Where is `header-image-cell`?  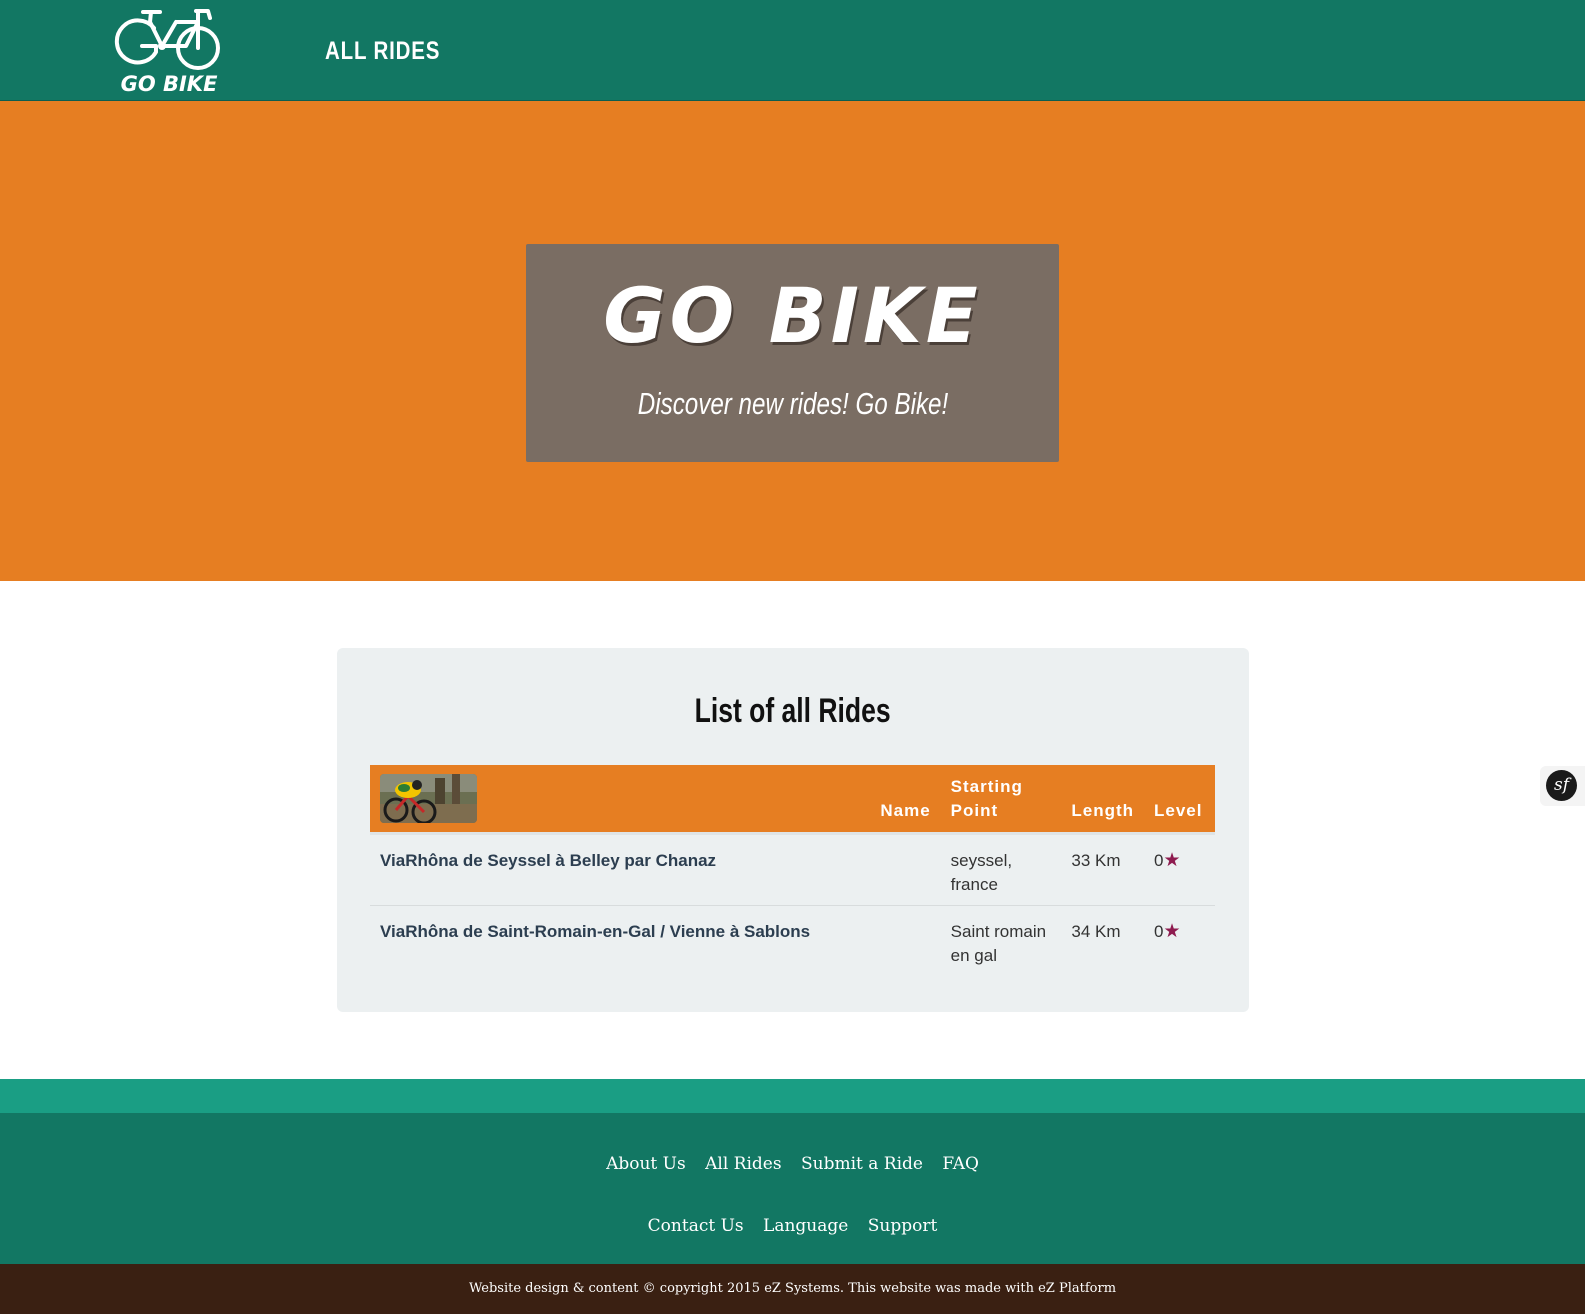
header-image-cell is located at coordinates (530, 800).